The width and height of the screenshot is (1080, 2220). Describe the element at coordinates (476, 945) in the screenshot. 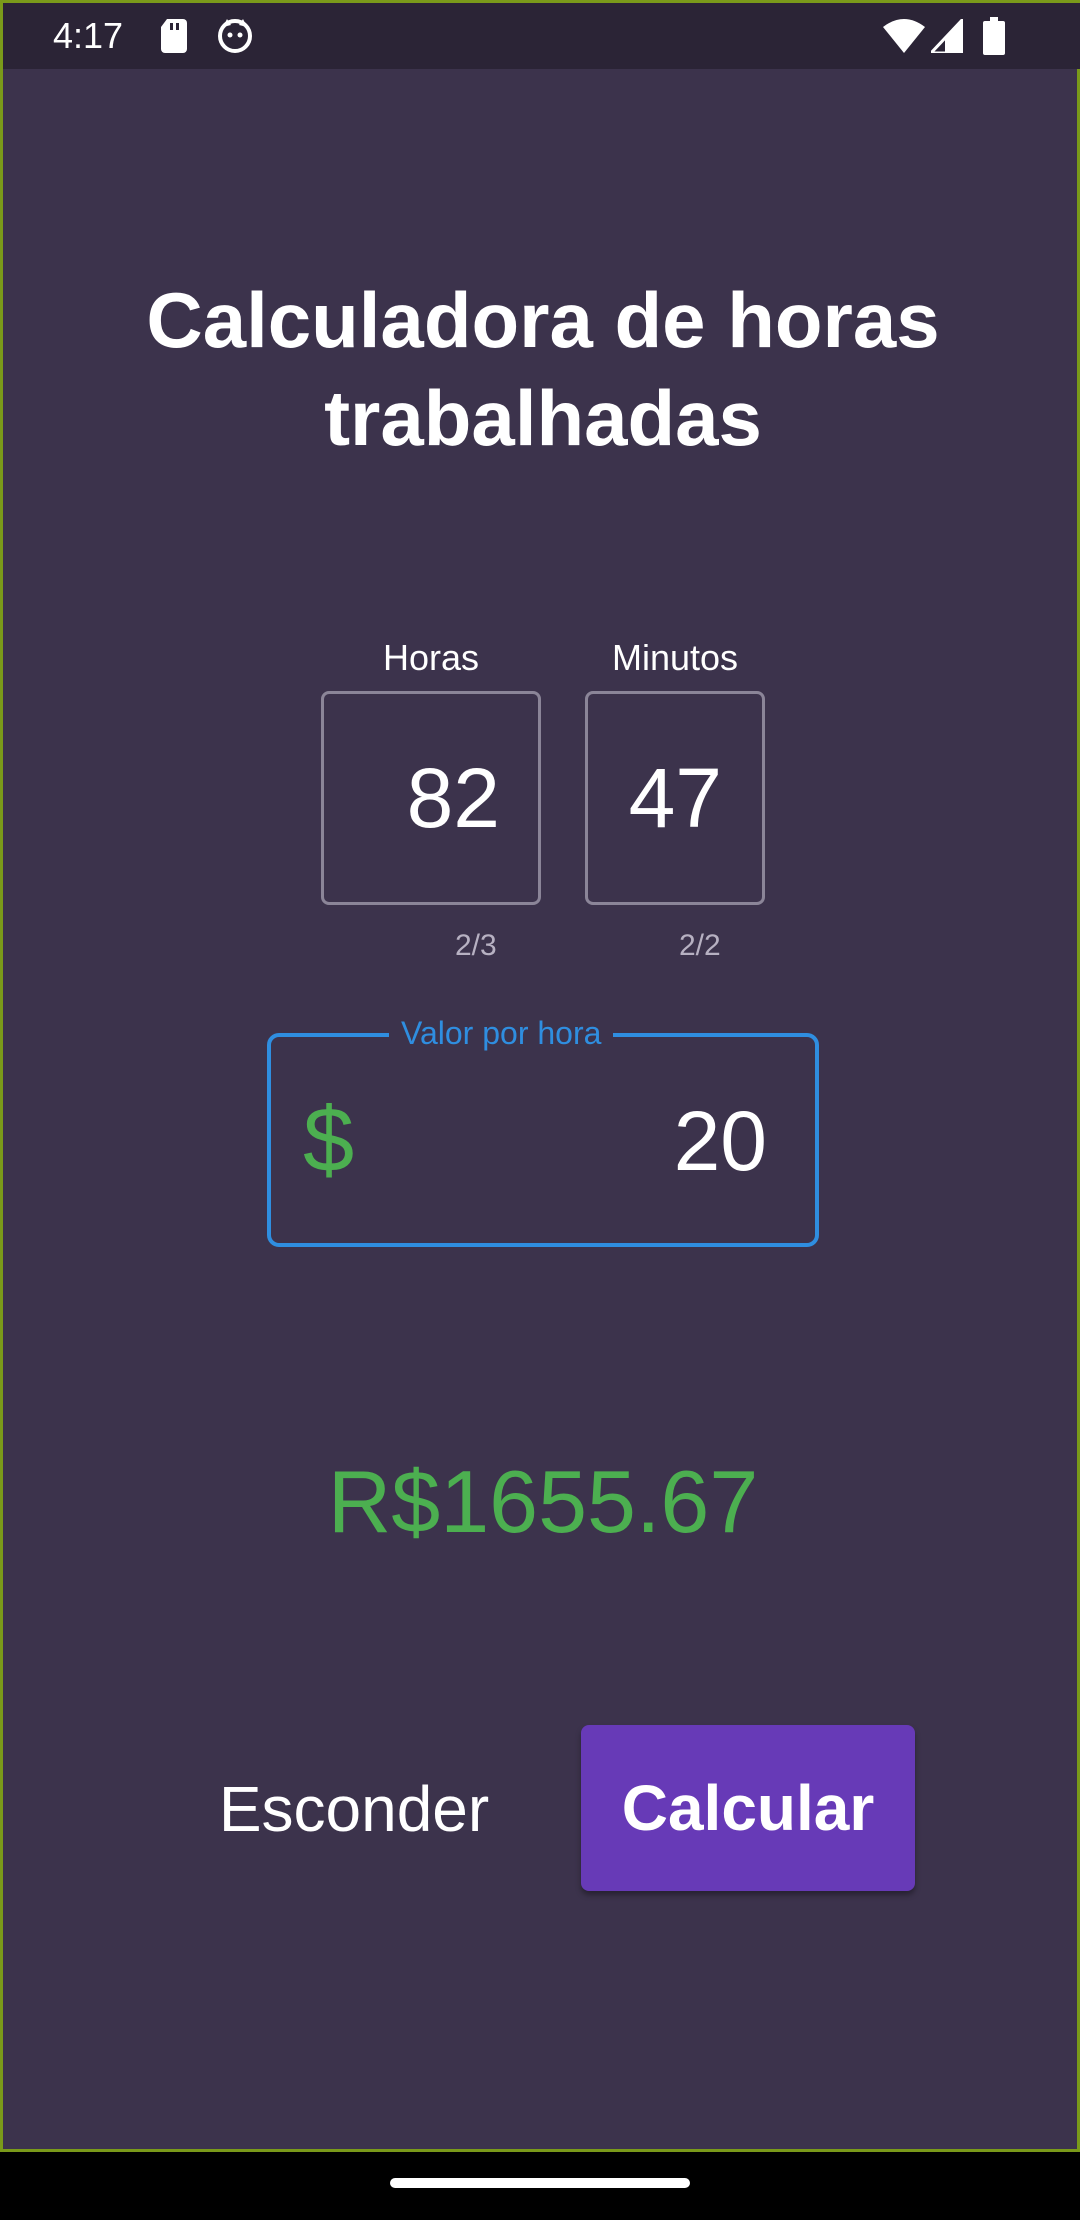

I see `hours-counter: 2/3` at that location.